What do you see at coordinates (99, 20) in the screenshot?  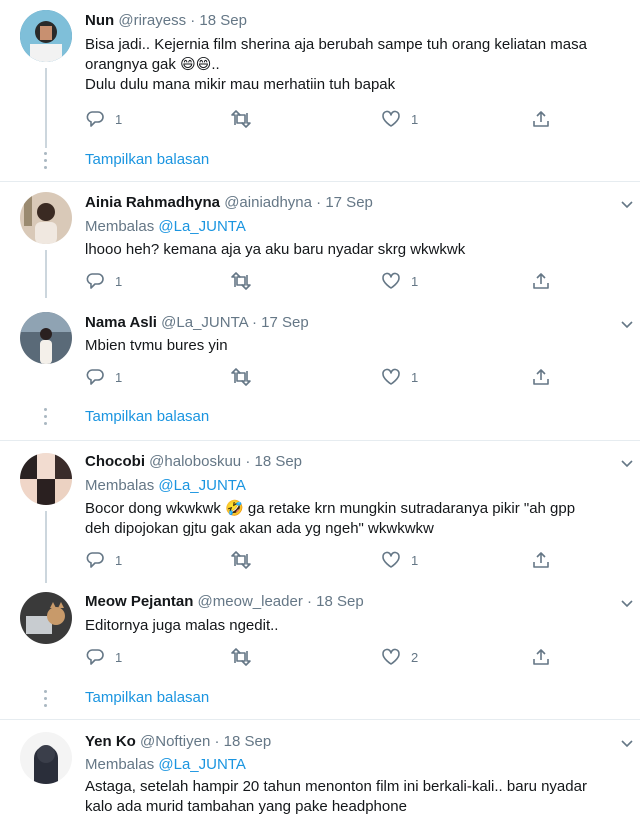 I see `author-name: Nun` at bounding box center [99, 20].